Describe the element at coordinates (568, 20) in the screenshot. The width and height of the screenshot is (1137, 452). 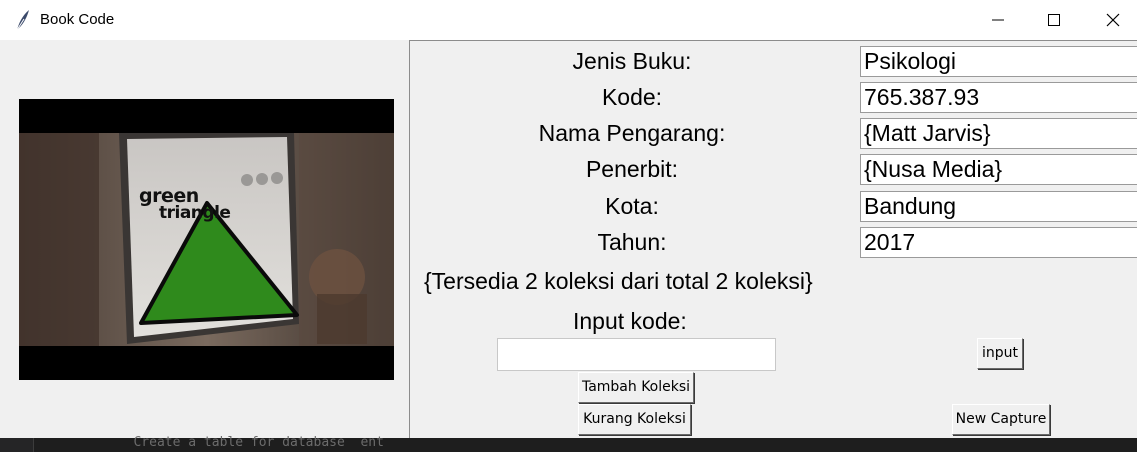
I see `title-bar: Book Code` at that location.